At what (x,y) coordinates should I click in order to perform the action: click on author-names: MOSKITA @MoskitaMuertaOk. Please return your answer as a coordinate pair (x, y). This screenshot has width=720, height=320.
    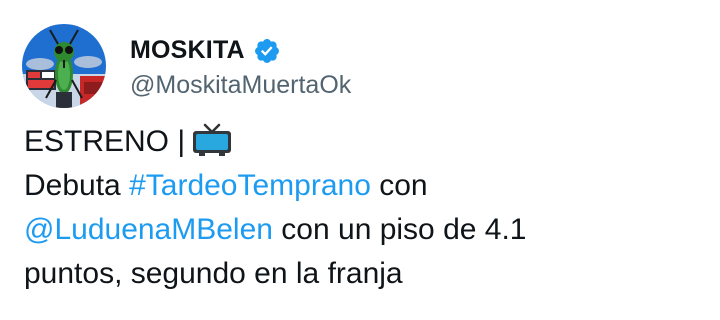
    Looking at the image, I should click on (240, 66).